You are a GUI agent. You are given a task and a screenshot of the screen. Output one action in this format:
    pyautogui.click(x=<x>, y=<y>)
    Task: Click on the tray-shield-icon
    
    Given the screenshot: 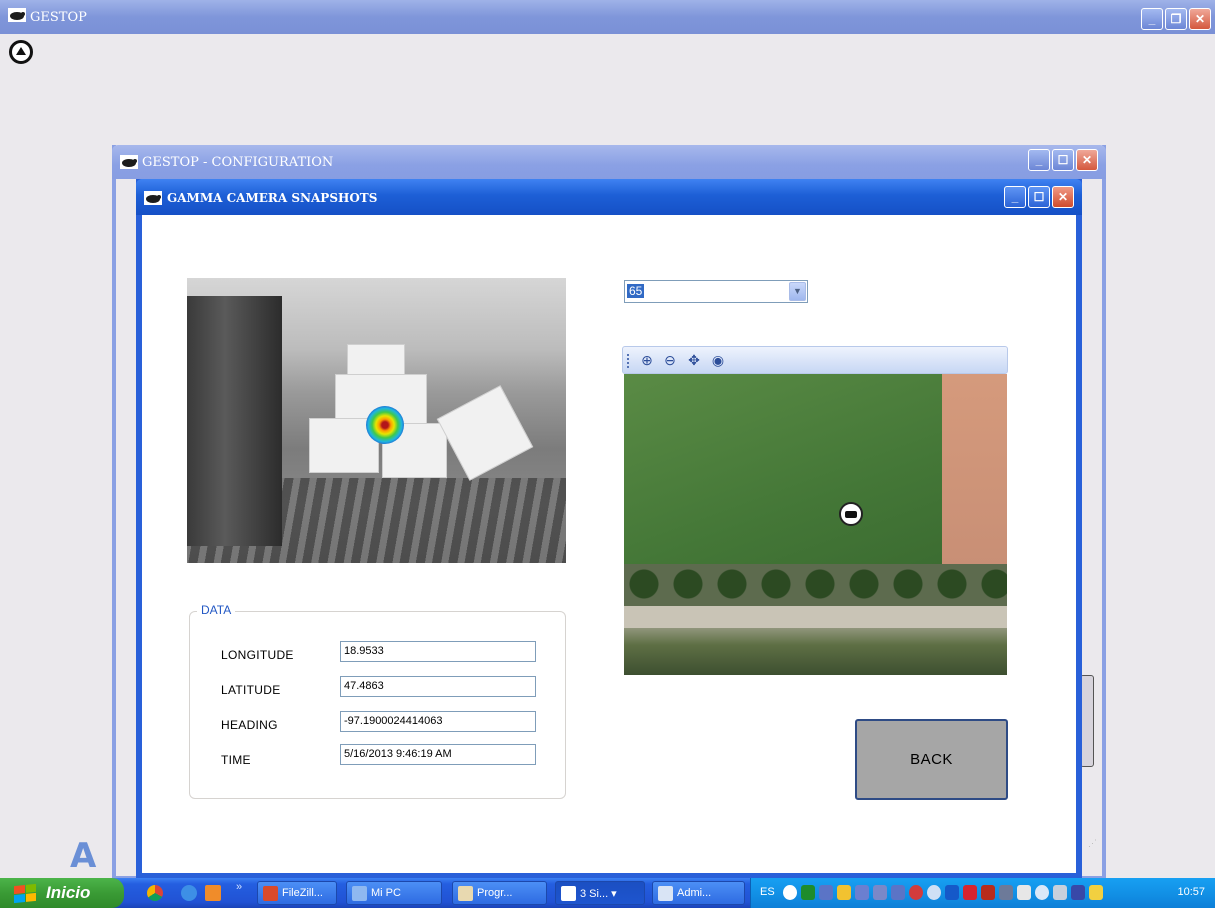 What is the action you would take?
    pyautogui.click(x=844, y=892)
    